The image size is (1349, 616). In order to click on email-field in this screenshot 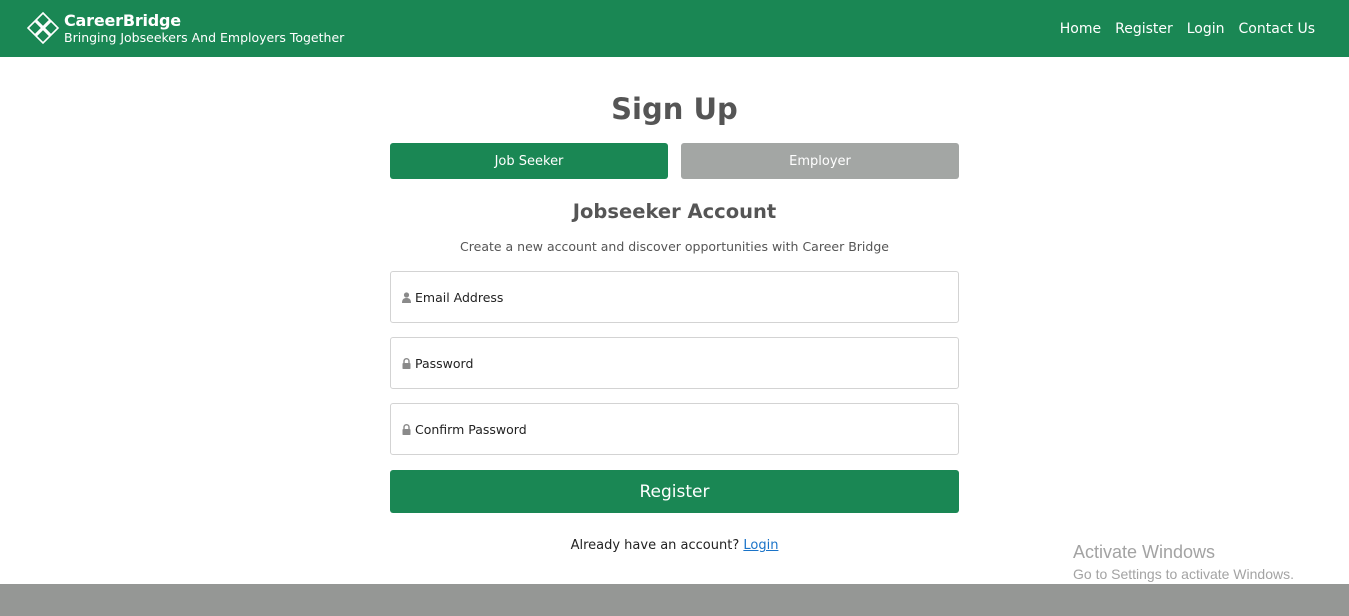, I will do `click(674, 297)`.